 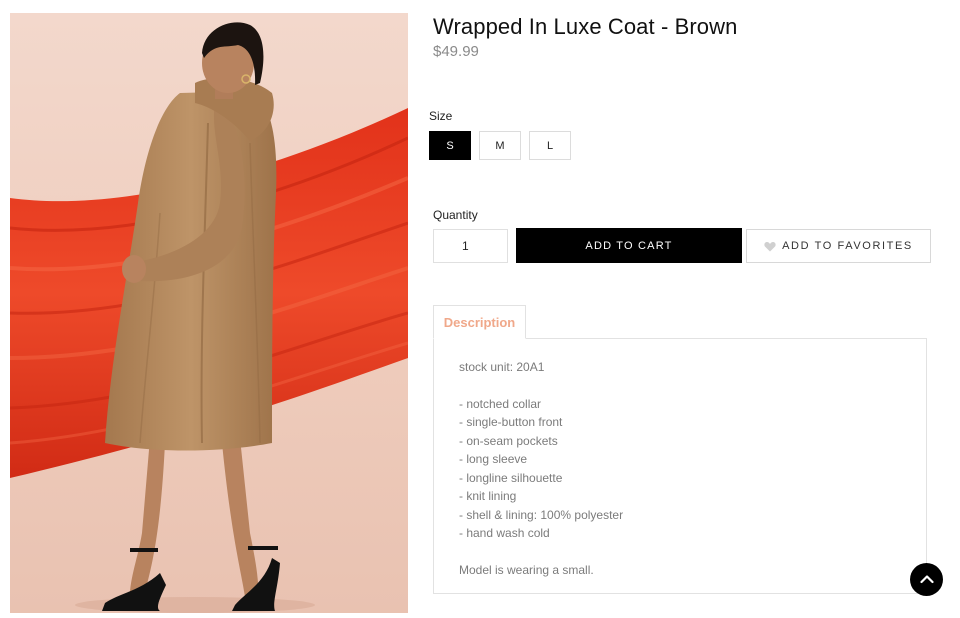 I want to click on chevron-up-icon, so click(x=926, y=580).